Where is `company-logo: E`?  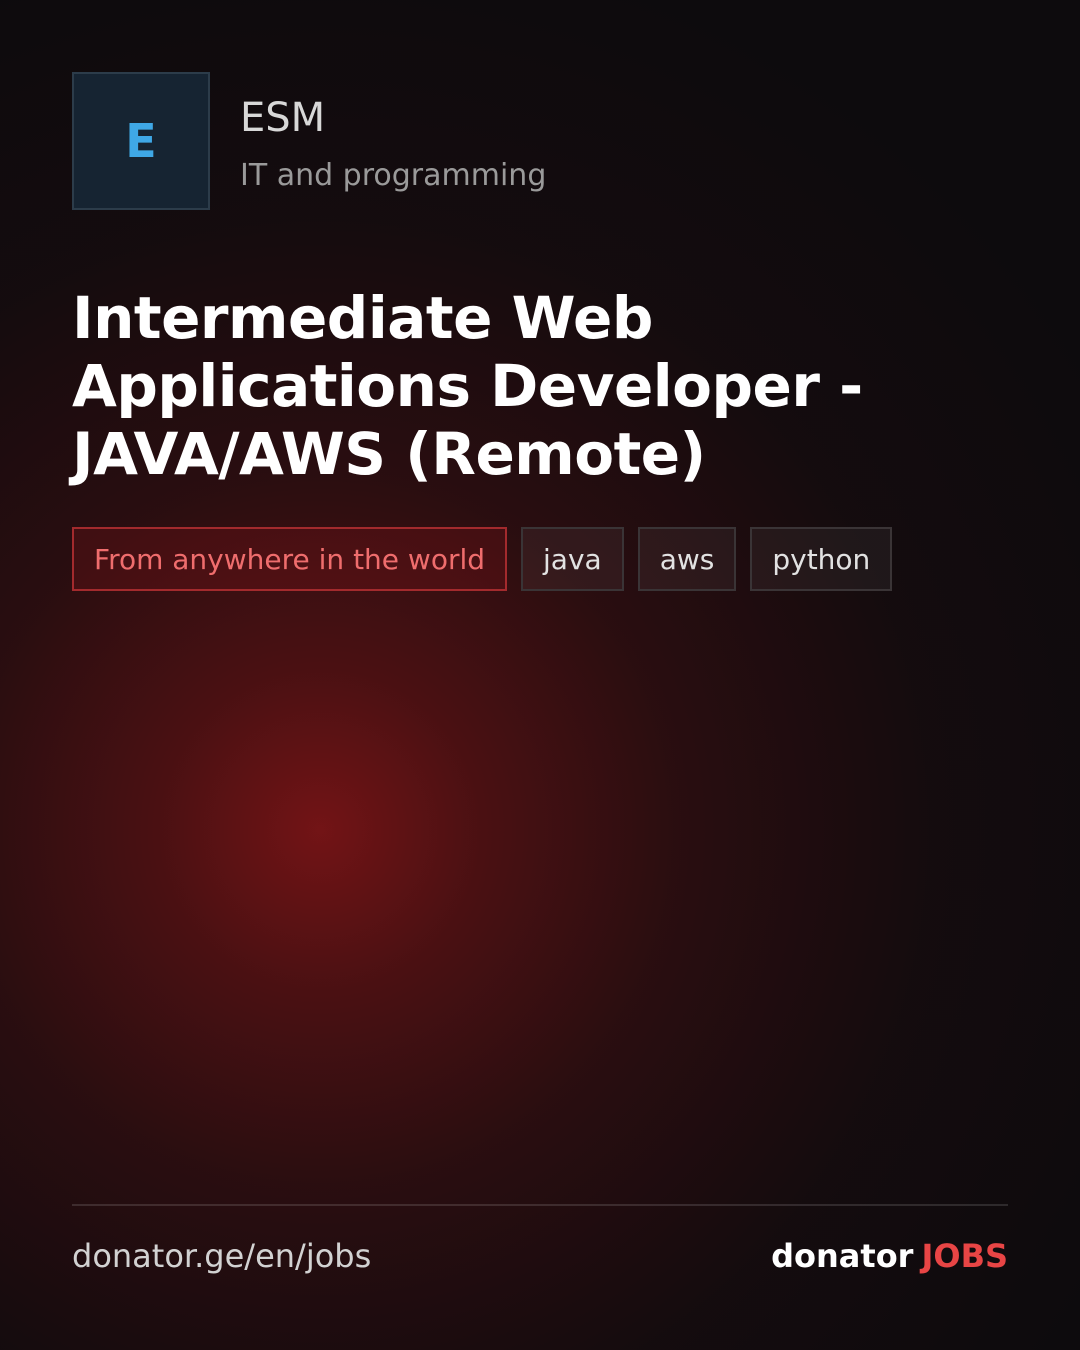 company-logo: E is located at coordinates (141, 141).